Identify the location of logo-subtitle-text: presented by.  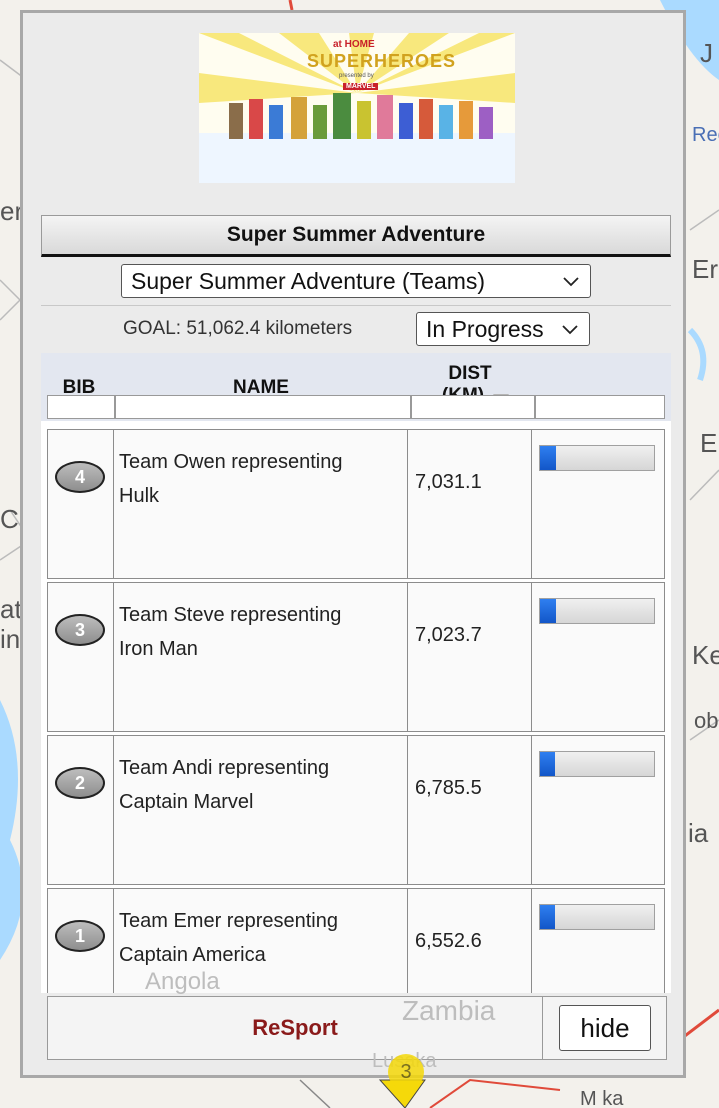
(356, 76).